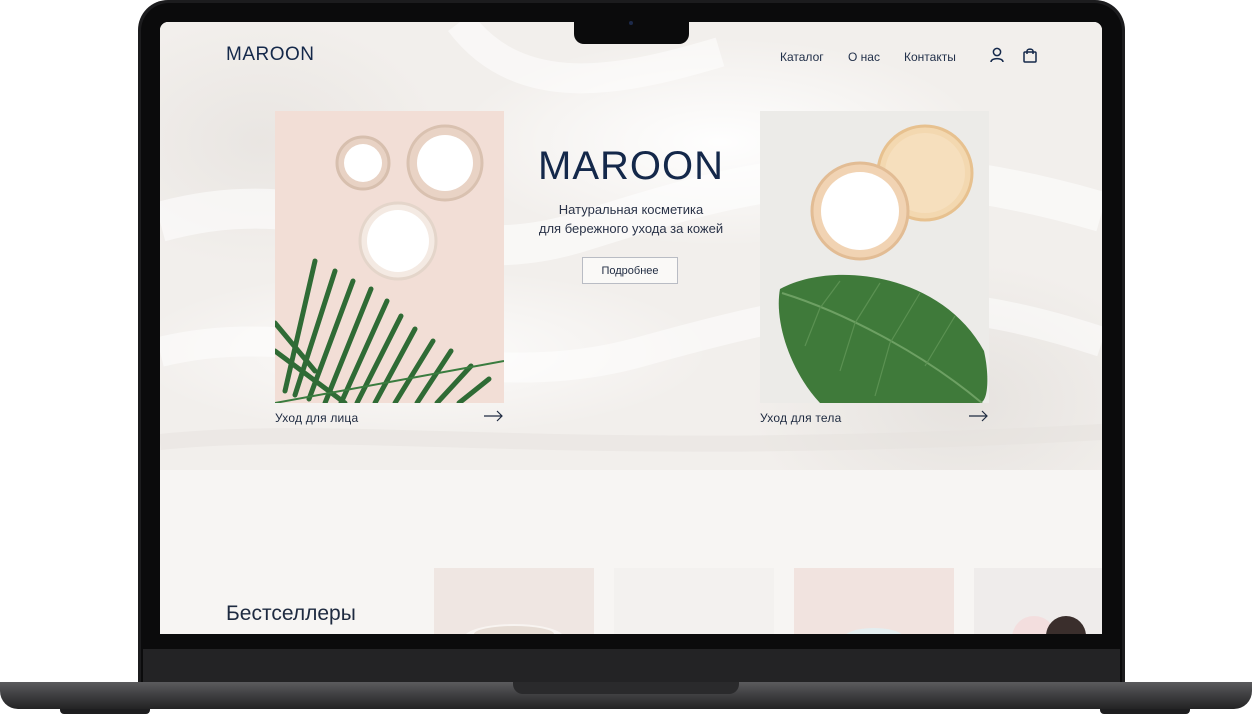 This screenshot has width=1252, height=718. What do you see at coordinates (631, 666) in the screenshot?
I see `laptop-chin` at bounding box center [631, 666].